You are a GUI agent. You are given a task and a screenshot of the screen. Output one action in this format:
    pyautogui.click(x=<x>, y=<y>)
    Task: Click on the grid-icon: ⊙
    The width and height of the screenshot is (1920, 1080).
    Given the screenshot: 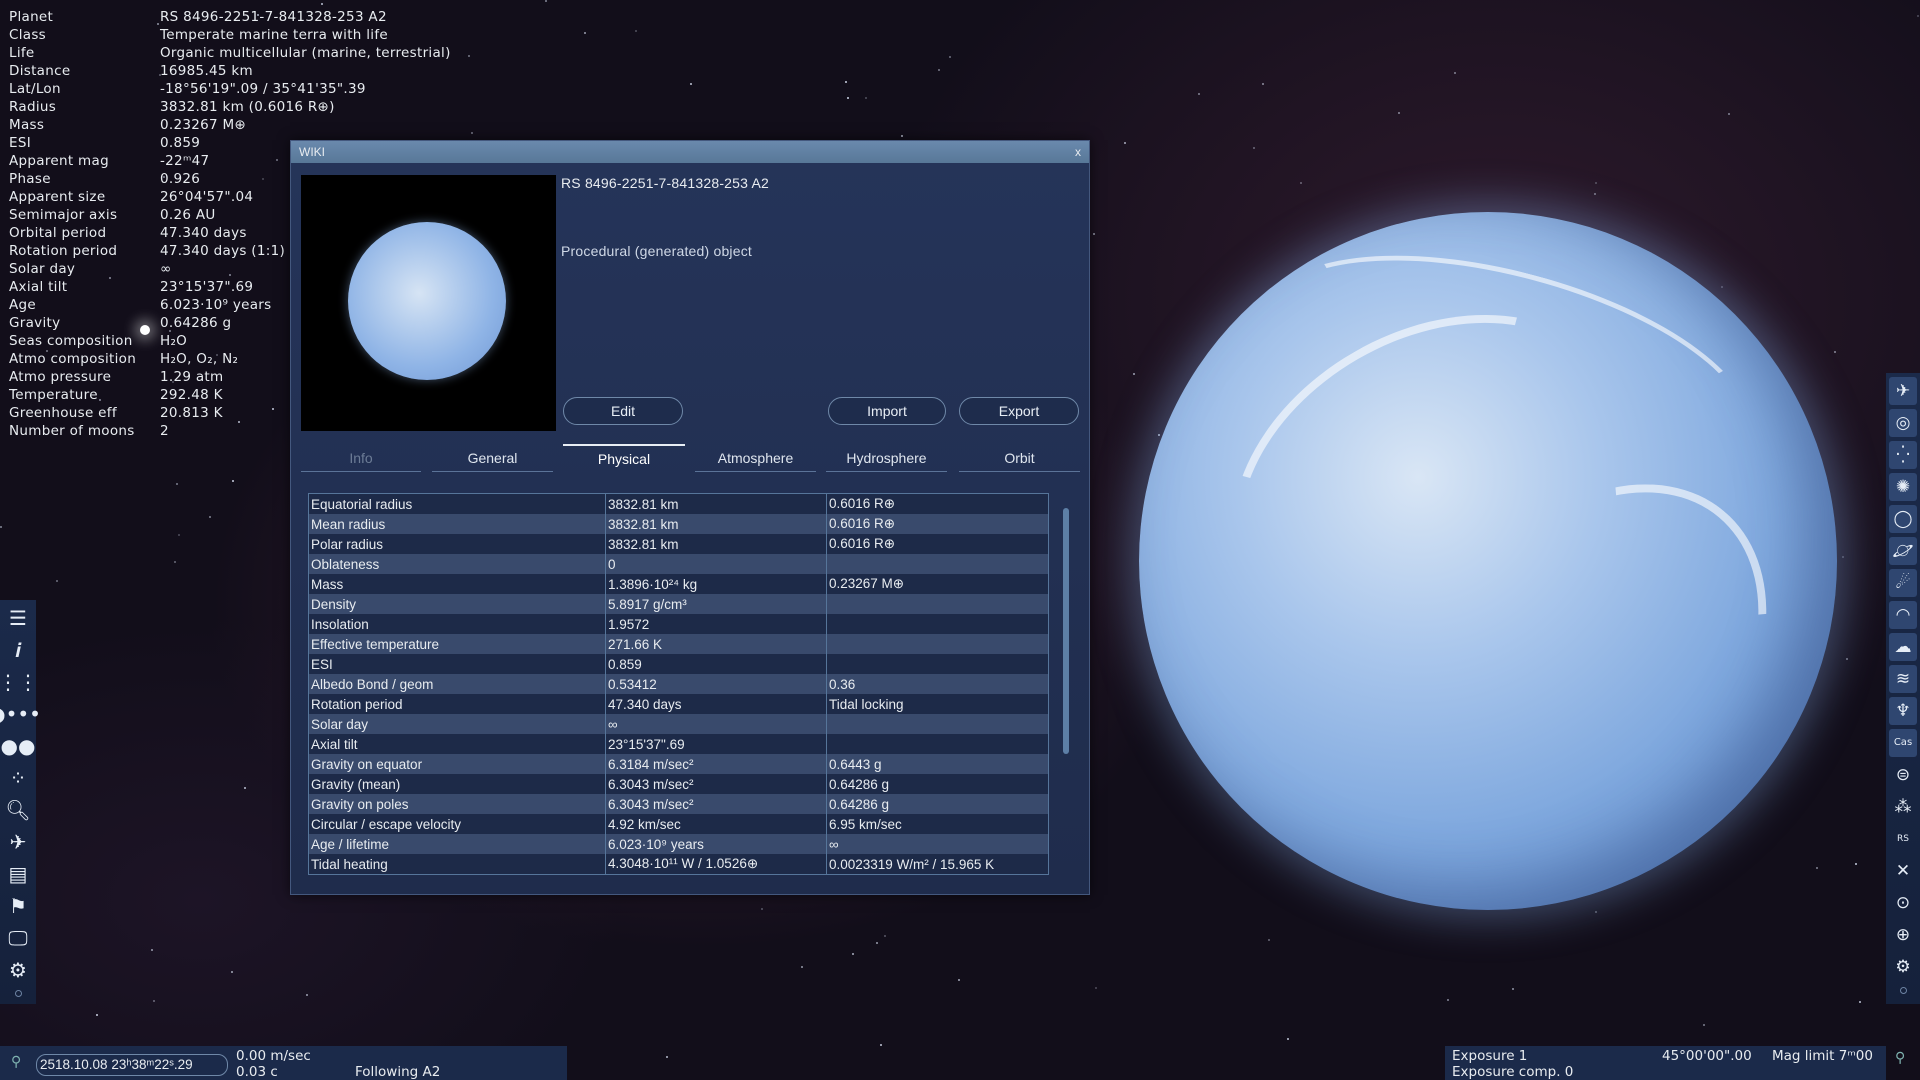 What is the action you would take?
    pyautogui.click(x=1903, y=903)
    